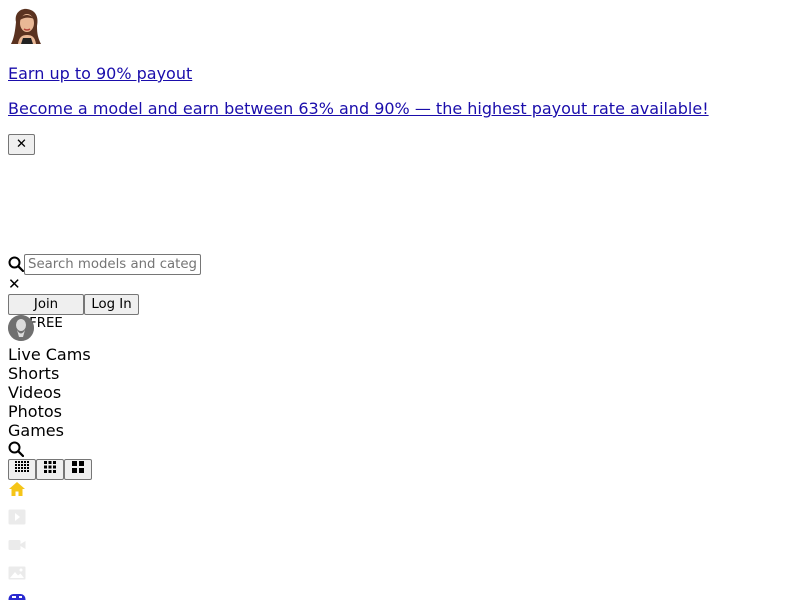 Image resolution: width=800 pixels, height=600 pixels. What do you see at coordinates (112, 264) in the screenshot?
I see `search-input` at bounding box center [112, 264].